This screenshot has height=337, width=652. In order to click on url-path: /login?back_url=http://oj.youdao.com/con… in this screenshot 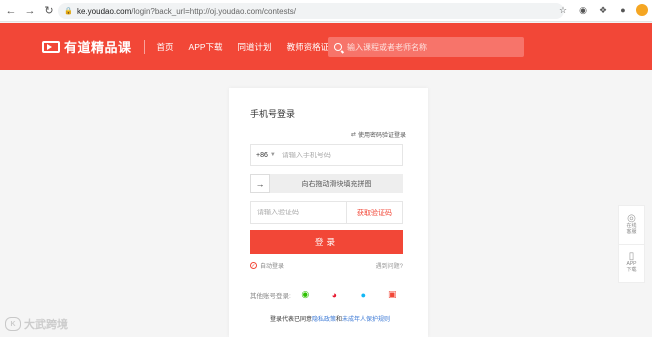, I will do `click(214, 11)`.